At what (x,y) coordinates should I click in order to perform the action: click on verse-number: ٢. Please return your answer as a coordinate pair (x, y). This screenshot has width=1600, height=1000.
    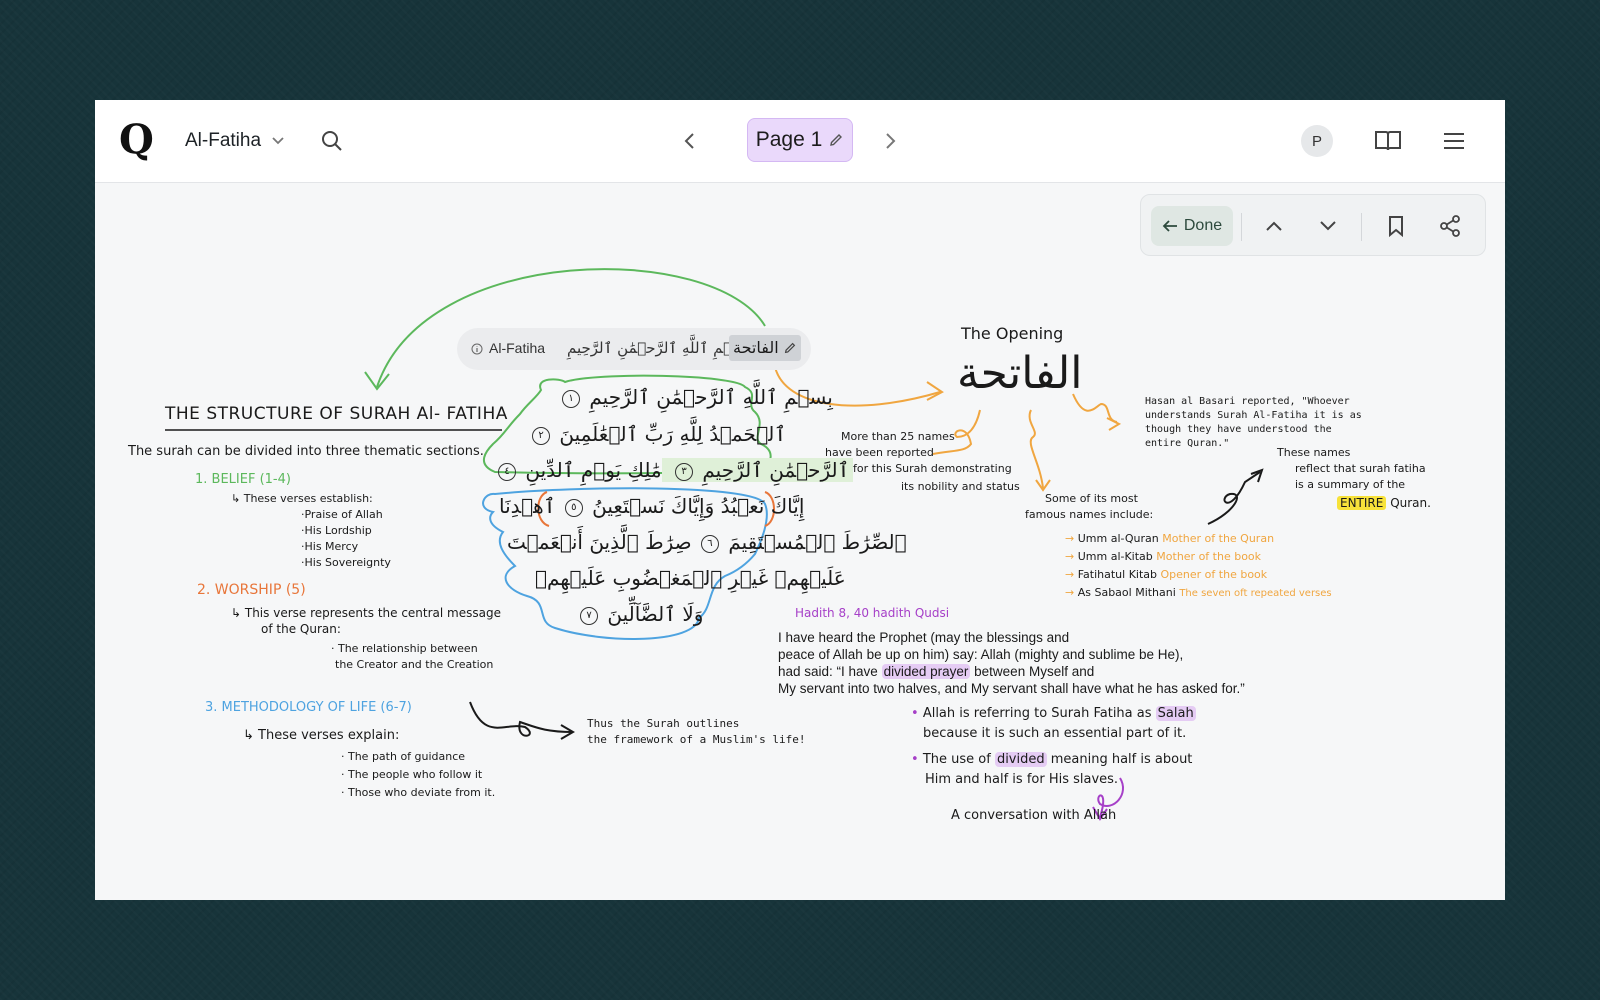
    Looking at the image, I should click on (541, 435).